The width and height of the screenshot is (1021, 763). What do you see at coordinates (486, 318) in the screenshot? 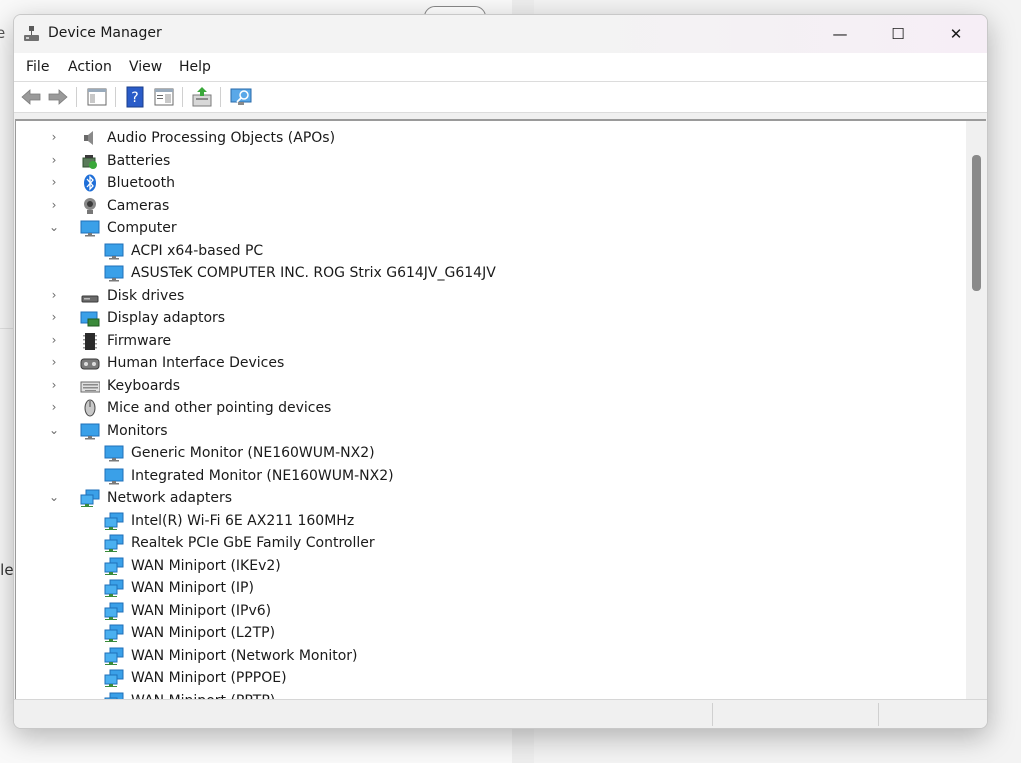
I see `tree-category-item: › Display adaptors` at bounding box center [486, 318].